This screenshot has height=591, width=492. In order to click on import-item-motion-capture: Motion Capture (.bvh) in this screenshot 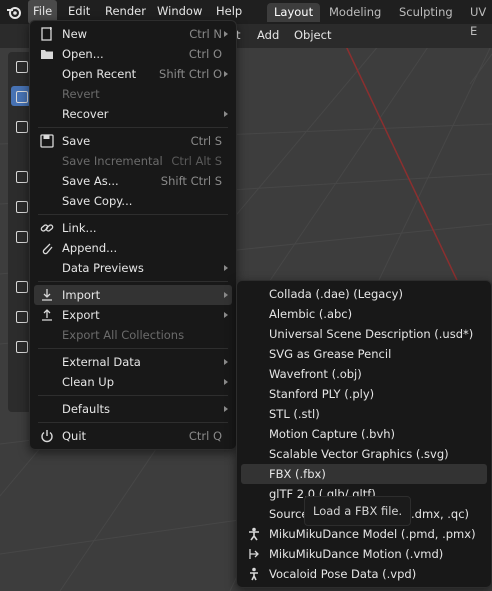, I will do `click(364, 434)`.